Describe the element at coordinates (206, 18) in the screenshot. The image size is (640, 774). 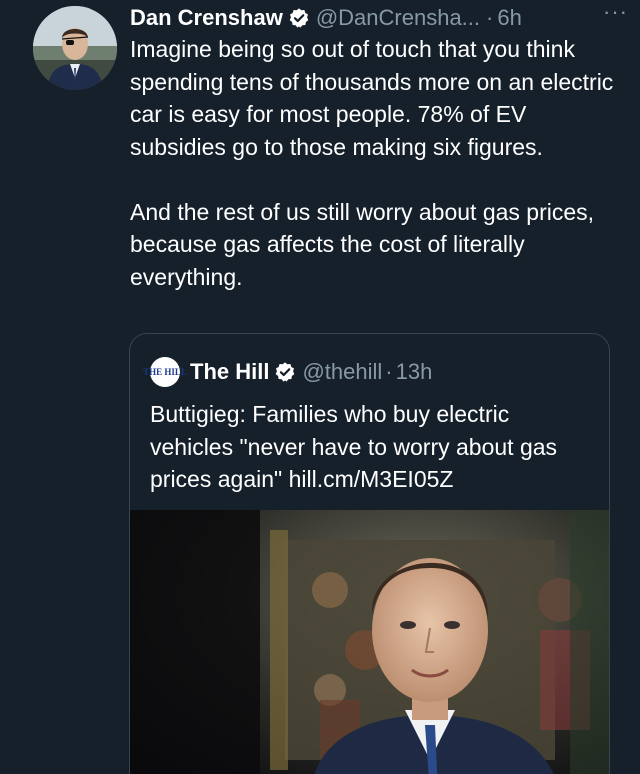
I see `author-name: Dan Crenshaw` at that location.